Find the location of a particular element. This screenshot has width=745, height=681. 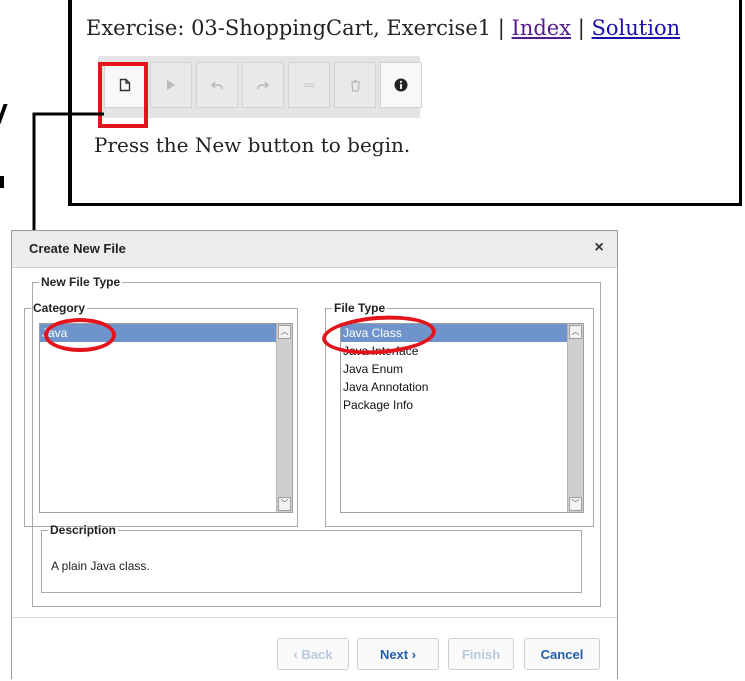

new-file-icon is located at coordinates (125, 85).